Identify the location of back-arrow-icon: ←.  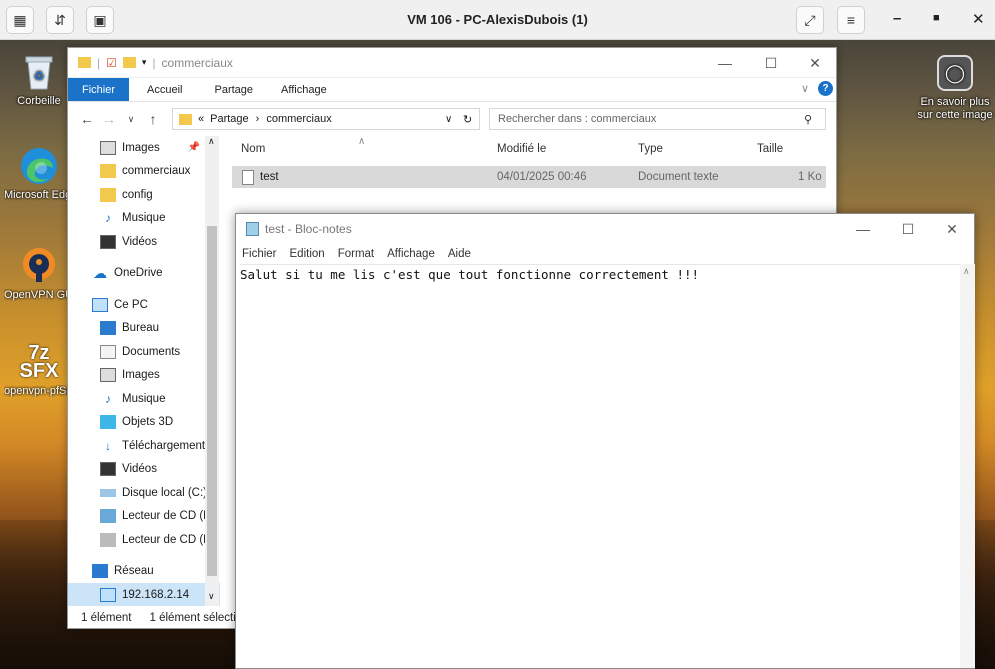
(87, 119).